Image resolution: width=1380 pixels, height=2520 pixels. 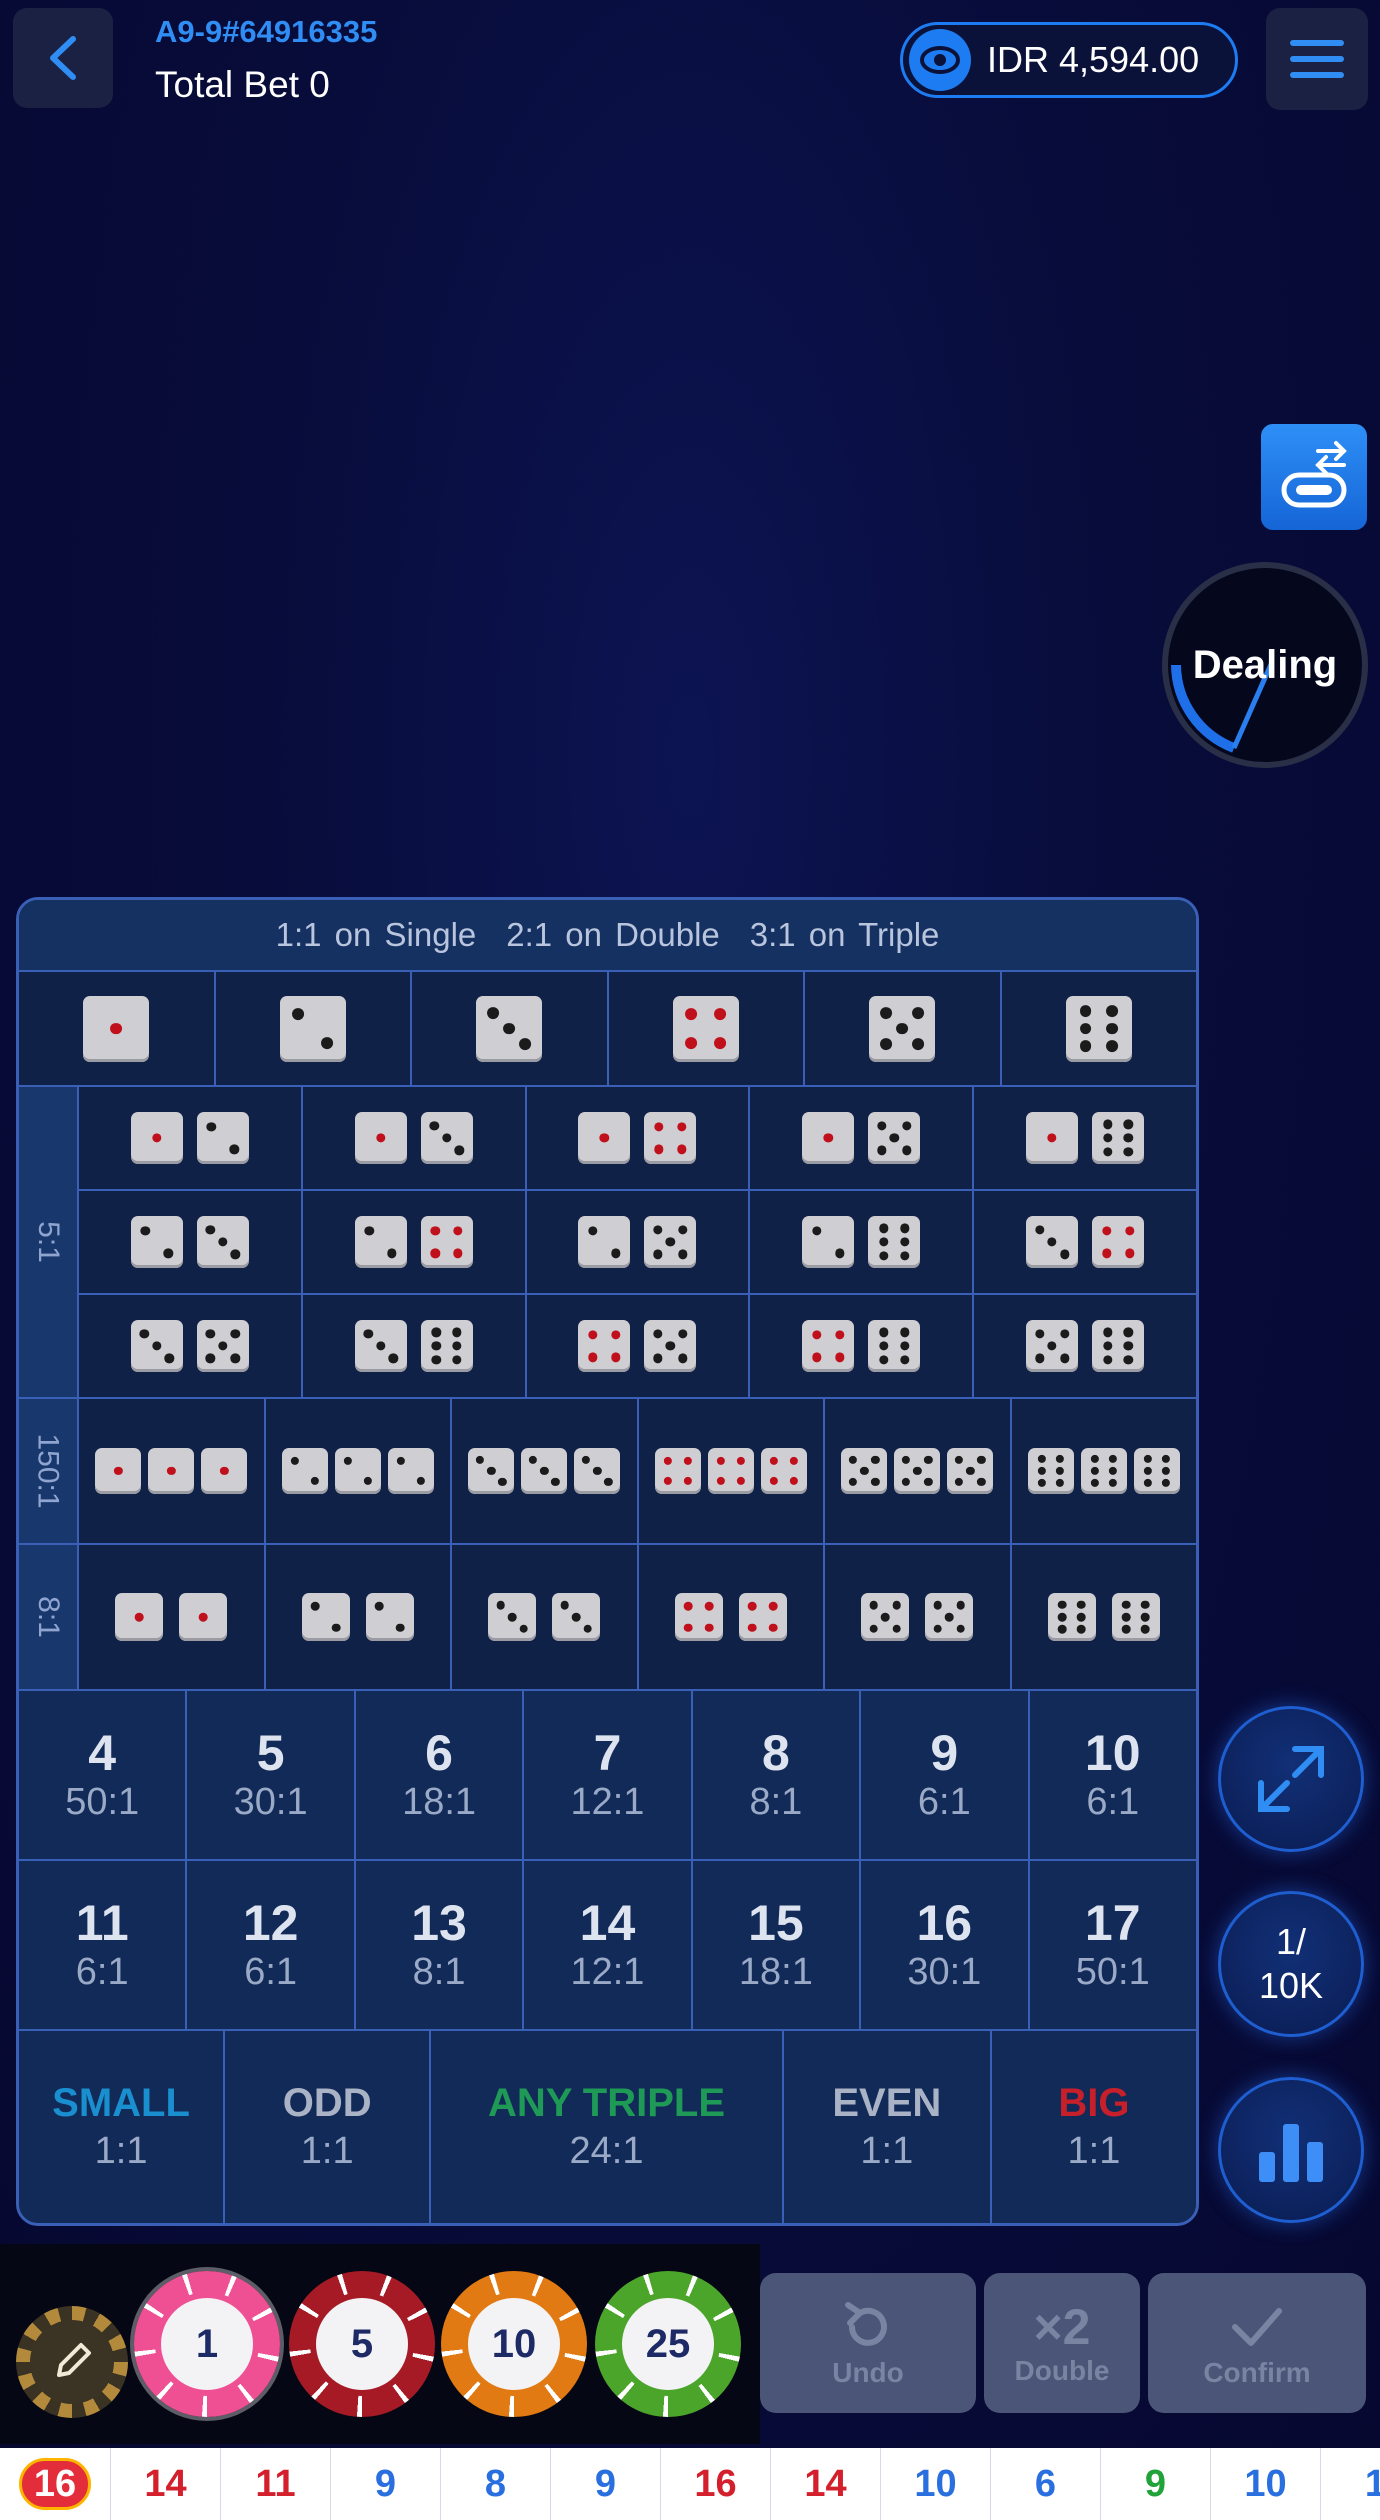 I want to click on total-bet-6: 6 18:1, so click(x=438, y=1775).